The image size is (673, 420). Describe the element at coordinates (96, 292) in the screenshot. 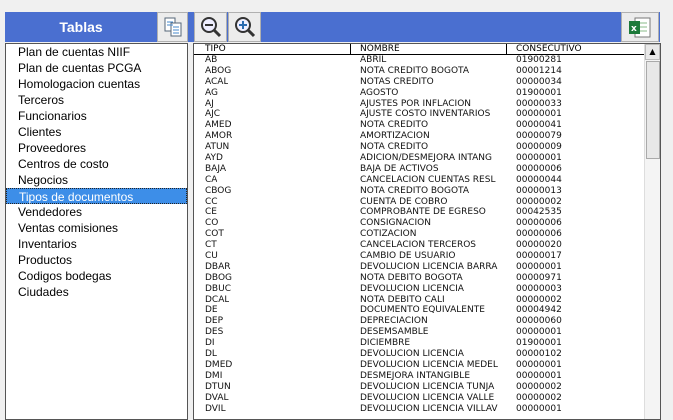

I see `table-item: Ciudades` at that location.